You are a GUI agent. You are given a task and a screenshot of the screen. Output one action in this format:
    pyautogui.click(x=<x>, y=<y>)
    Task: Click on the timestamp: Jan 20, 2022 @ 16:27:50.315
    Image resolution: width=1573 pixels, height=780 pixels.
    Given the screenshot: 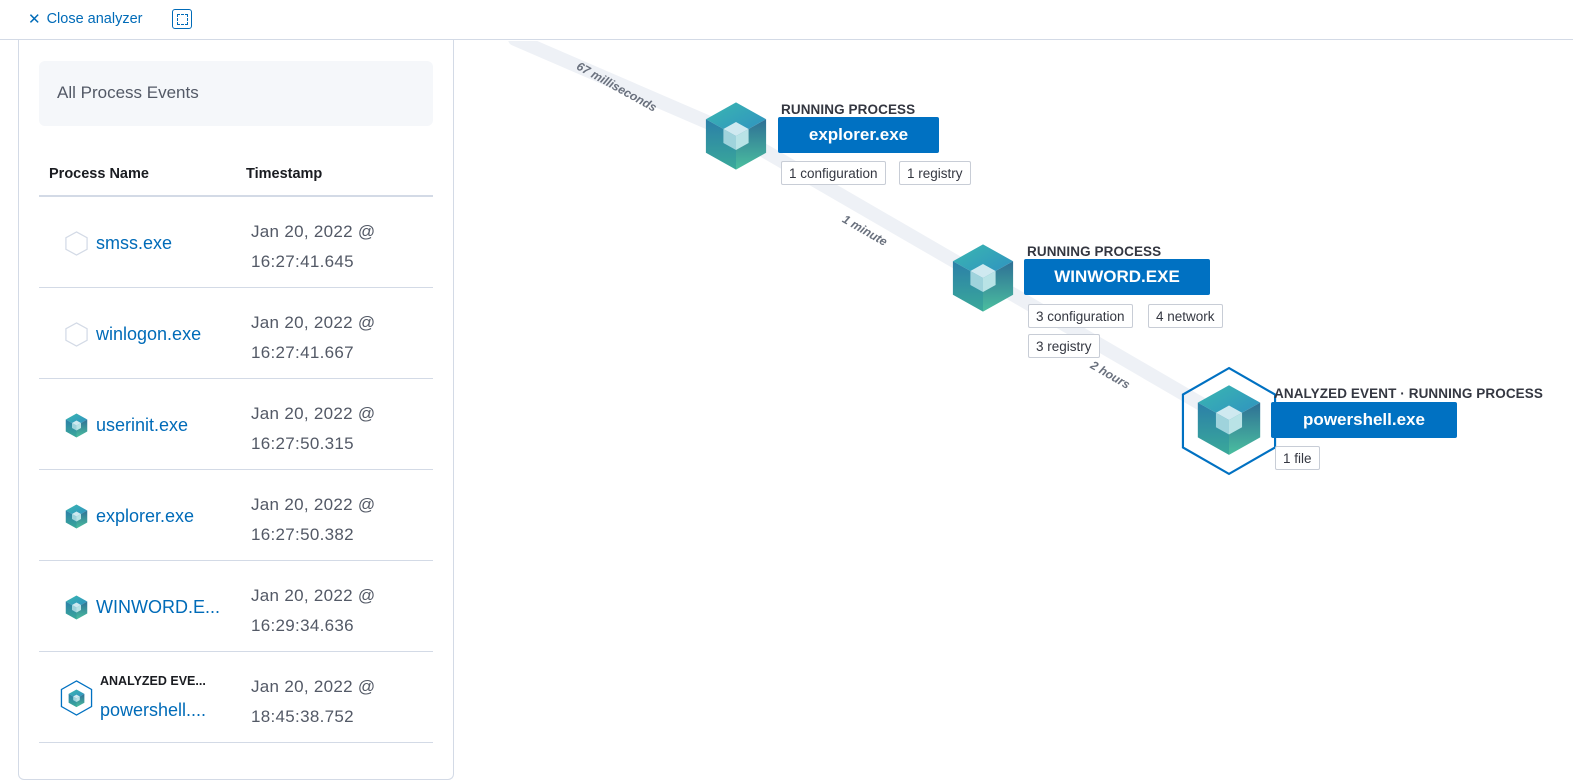 What is the action you would take?
    pyautogui.click(x=313, y=429)
    